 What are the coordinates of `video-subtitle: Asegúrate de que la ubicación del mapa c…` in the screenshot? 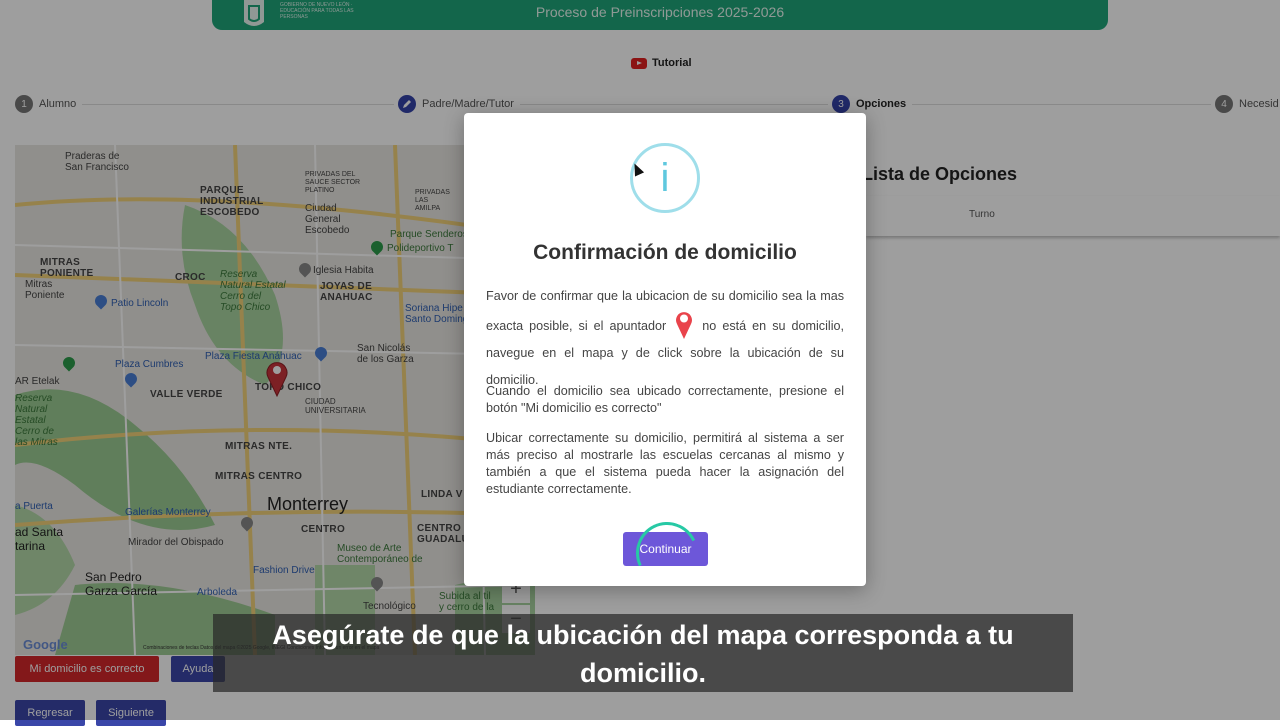 It's located at (643, 653).